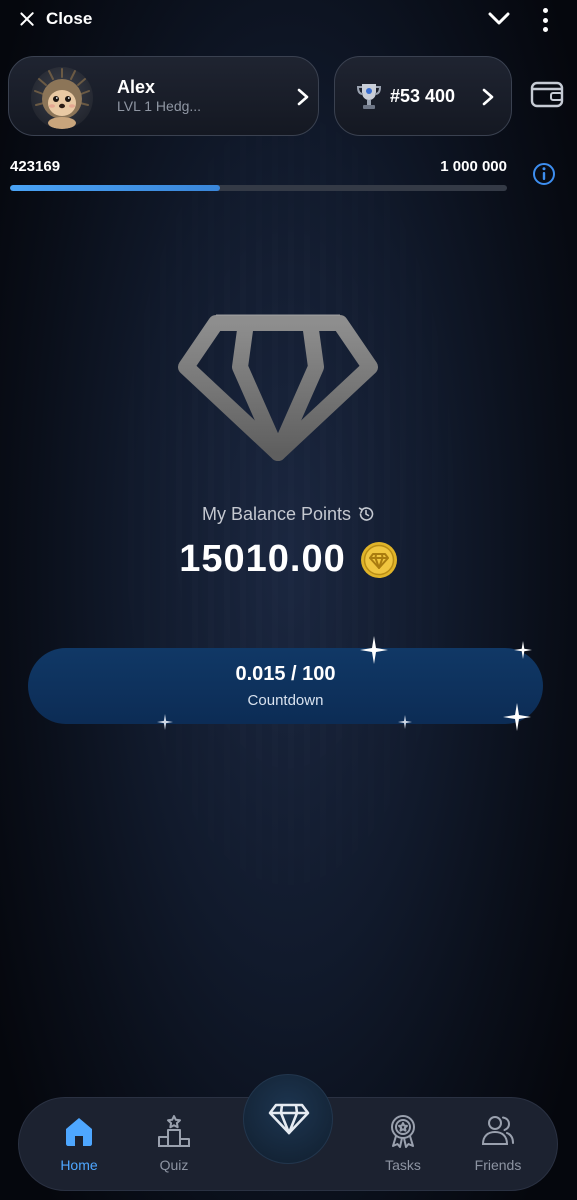 The height and width of the screenshot is (1200, 577). Describe the element at coordinates (378, 559) in the screenshot. I see `coin-icon` at that location.